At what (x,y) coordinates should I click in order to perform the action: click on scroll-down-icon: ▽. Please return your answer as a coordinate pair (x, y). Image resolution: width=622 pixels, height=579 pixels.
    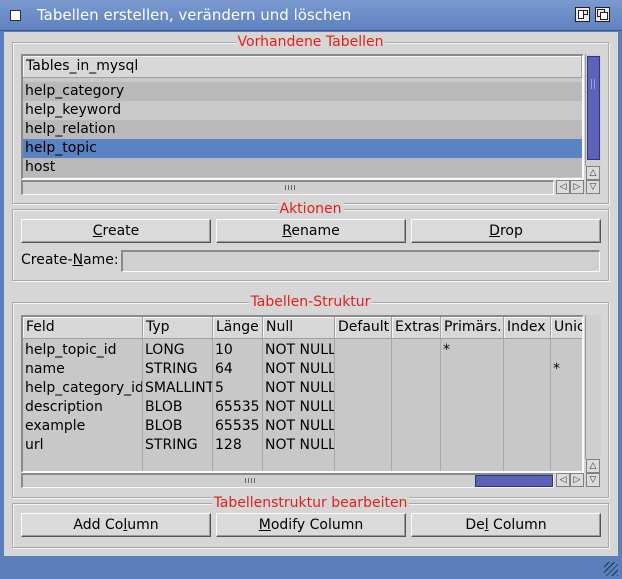
    Looking at the image, I should click on (593, 187).